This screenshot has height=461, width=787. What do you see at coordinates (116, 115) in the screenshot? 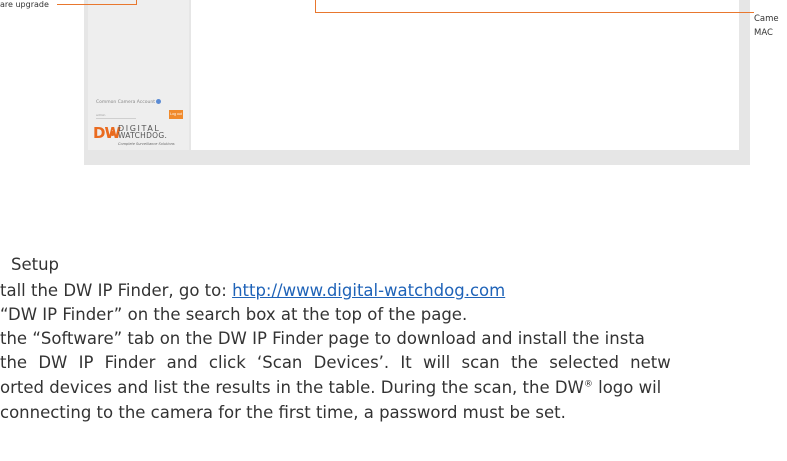
I see `account-input: admin` at bounding box center [116, 115].